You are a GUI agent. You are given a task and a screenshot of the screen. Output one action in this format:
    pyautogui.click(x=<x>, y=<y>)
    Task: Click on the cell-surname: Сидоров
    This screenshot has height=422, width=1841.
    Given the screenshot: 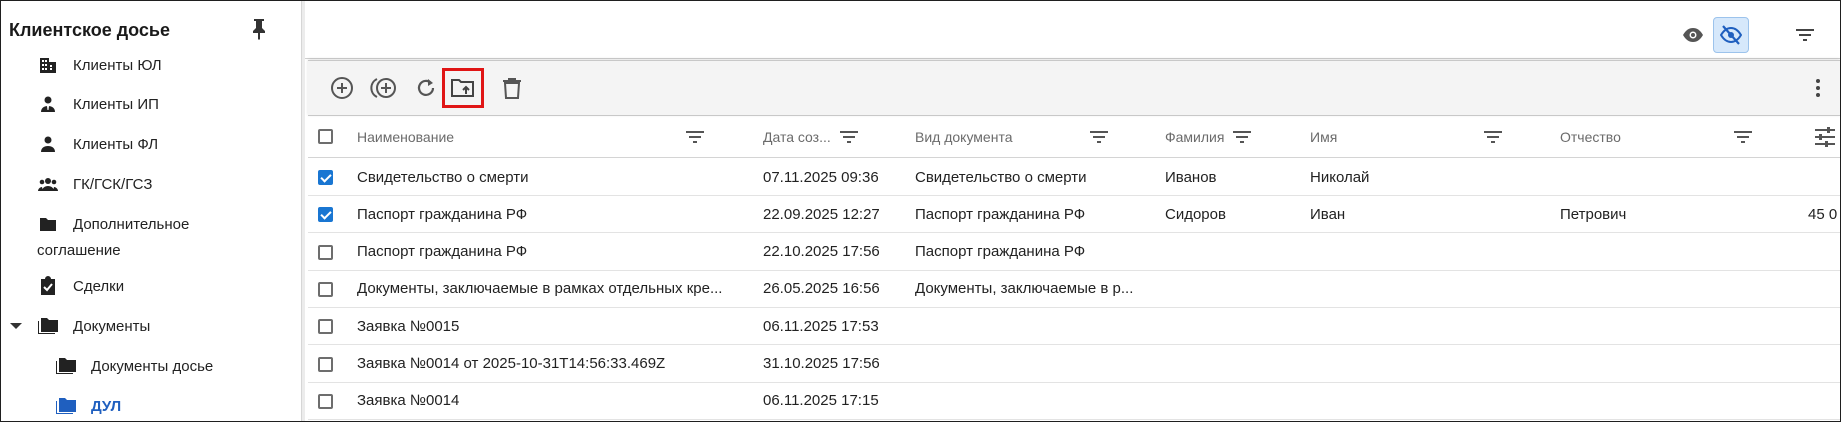 What is the action you would take?
    pyautogui.click(x=1195, y=214)
    